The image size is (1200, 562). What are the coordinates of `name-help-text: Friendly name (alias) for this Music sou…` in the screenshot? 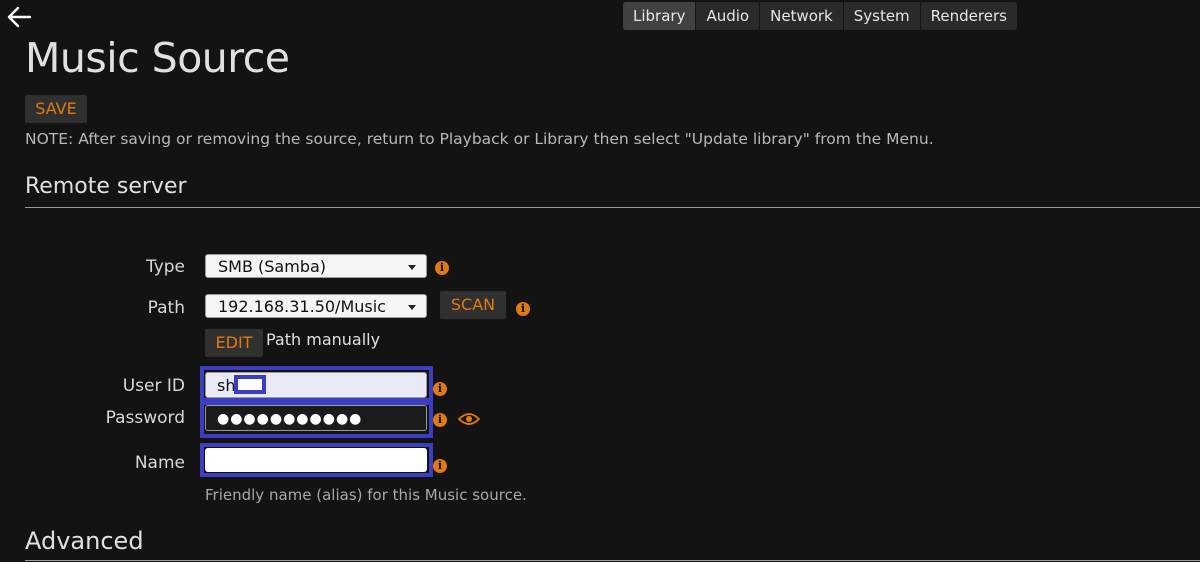 It's located at (366, 495).